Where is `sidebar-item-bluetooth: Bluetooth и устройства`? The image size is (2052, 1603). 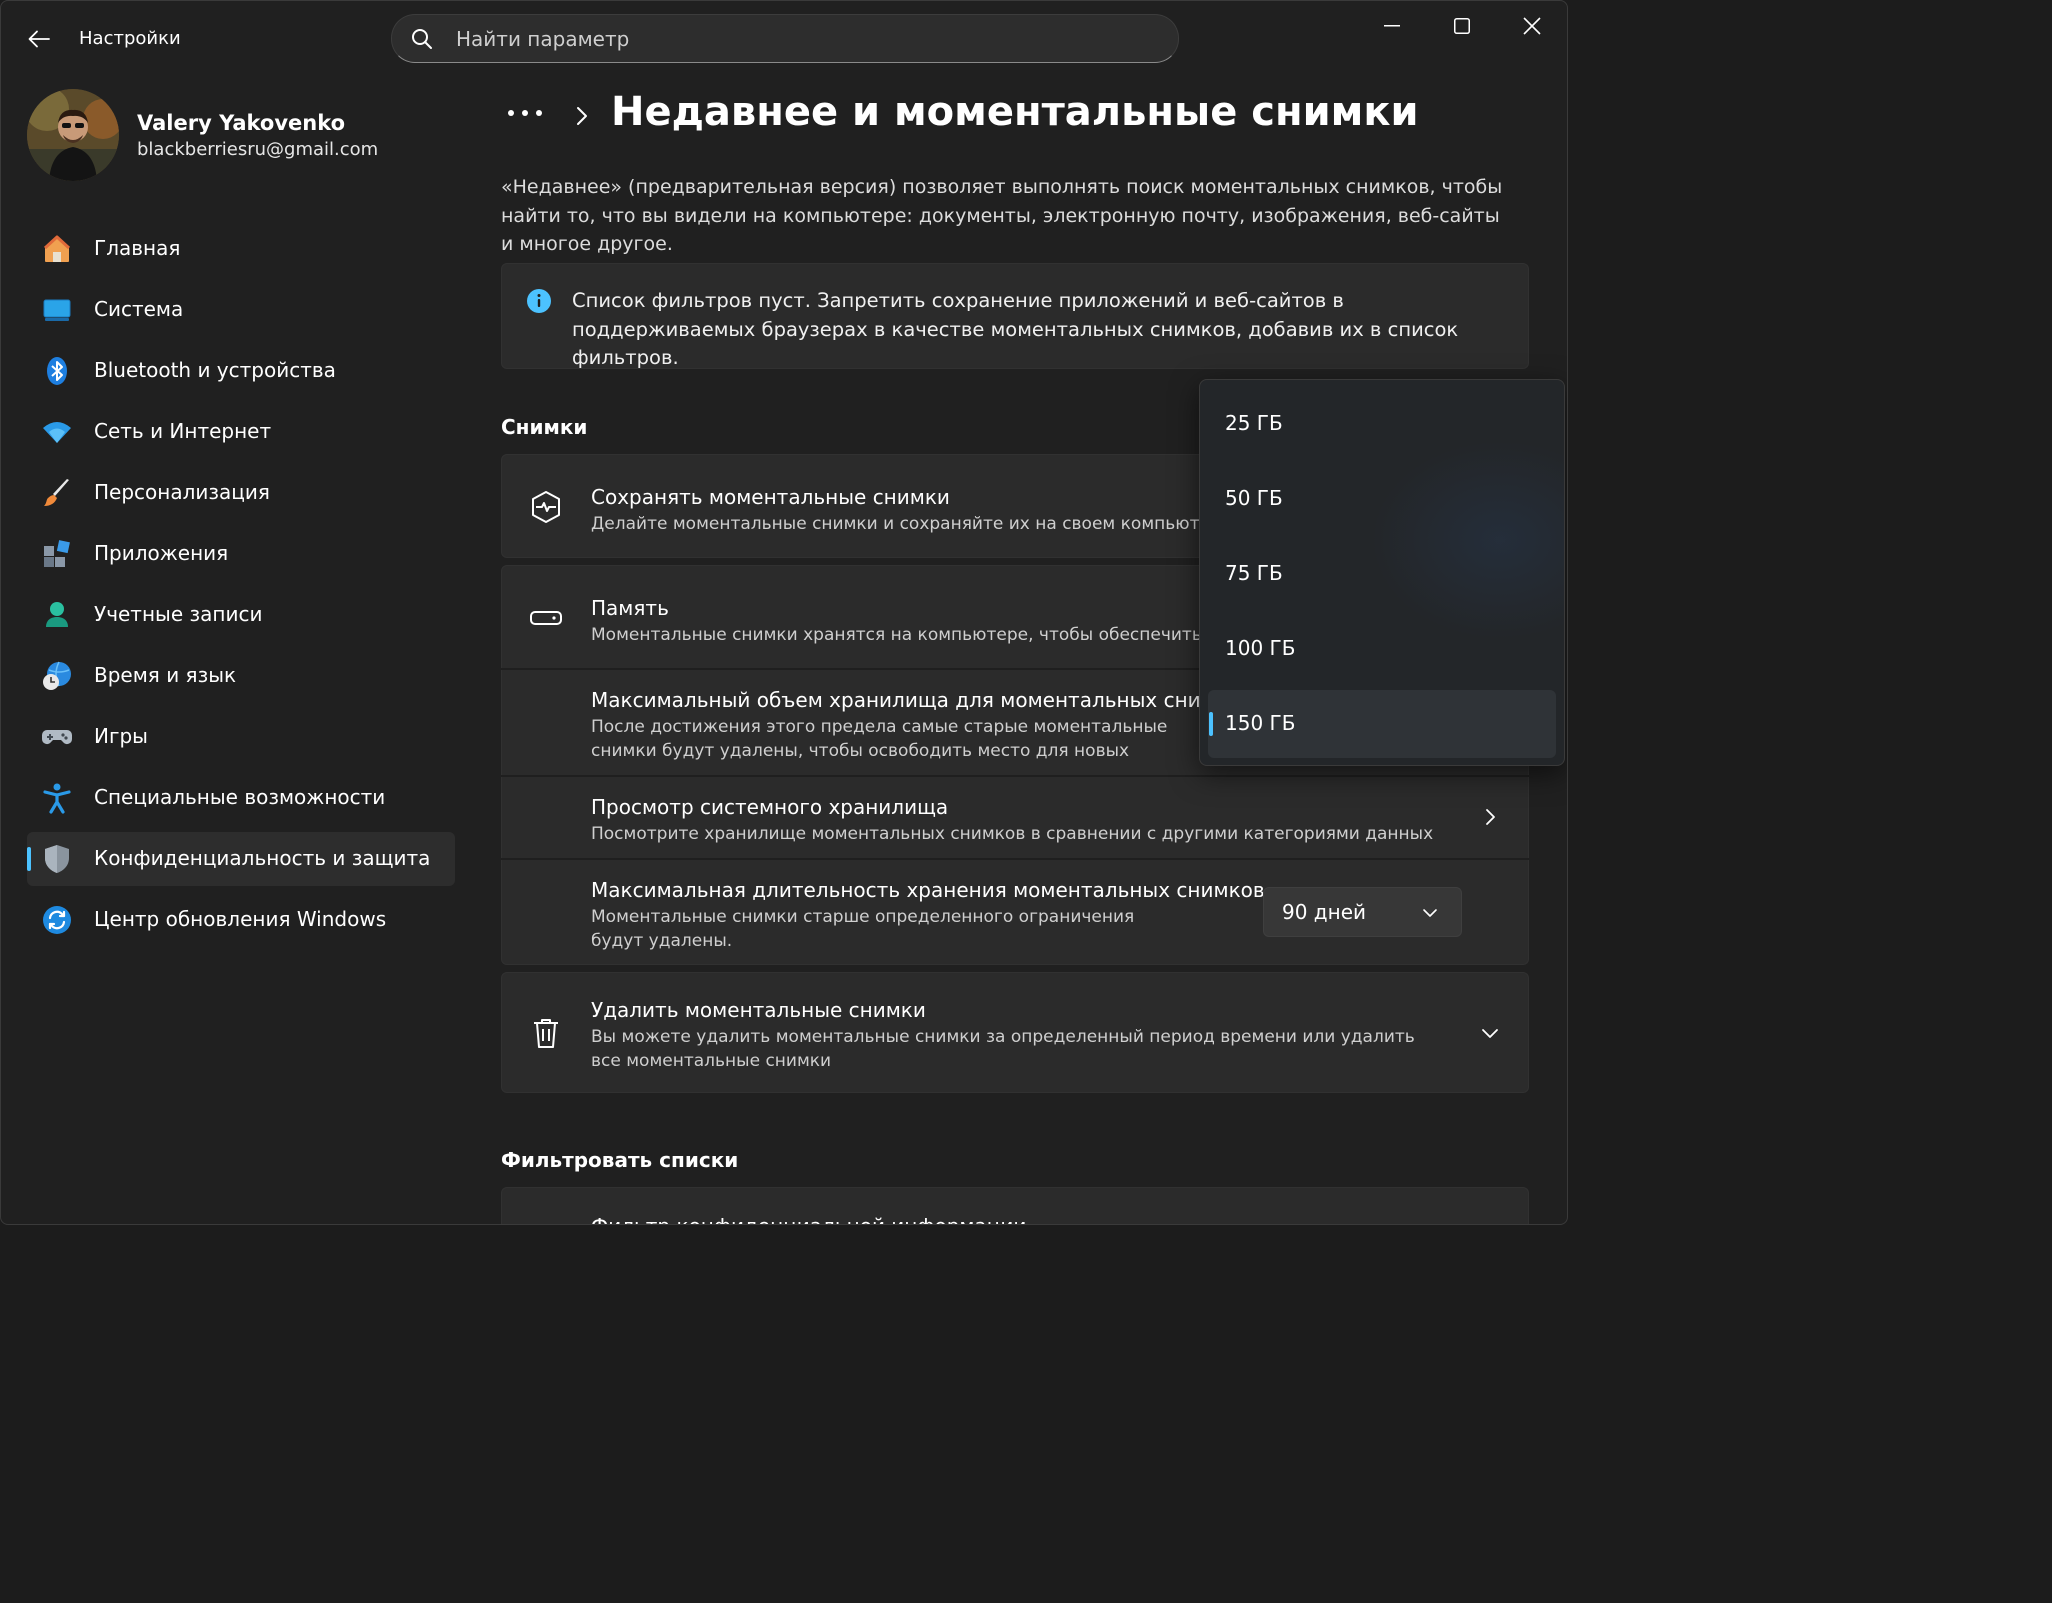 sidebar-item-bluetooth: Bluetooth и устройства is located at coordinates (241, 371).